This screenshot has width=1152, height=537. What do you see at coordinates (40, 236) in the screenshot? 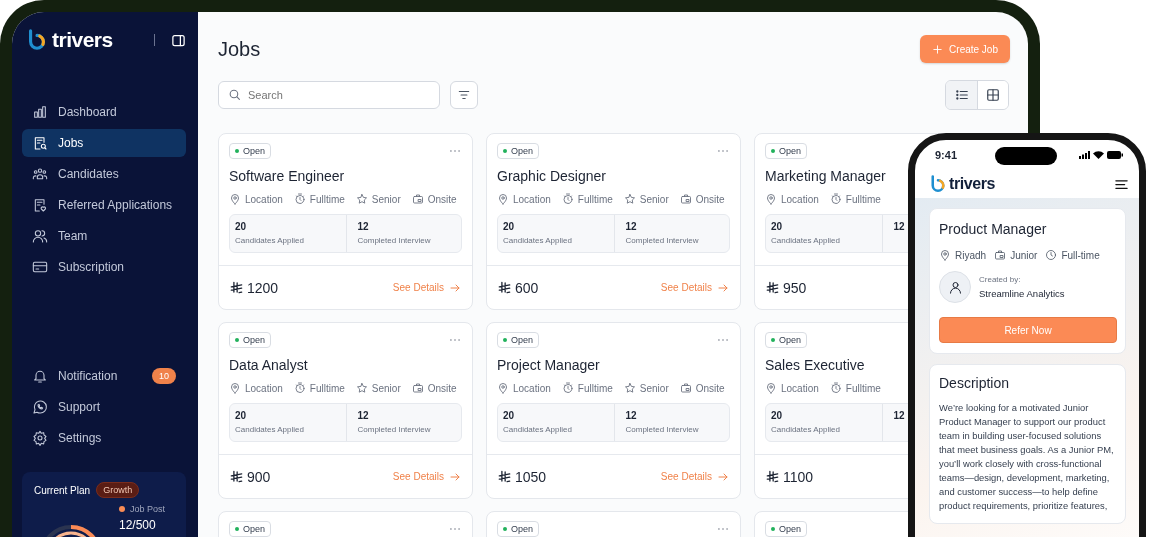
I see `users-icon` at bounding box center [40, 236].